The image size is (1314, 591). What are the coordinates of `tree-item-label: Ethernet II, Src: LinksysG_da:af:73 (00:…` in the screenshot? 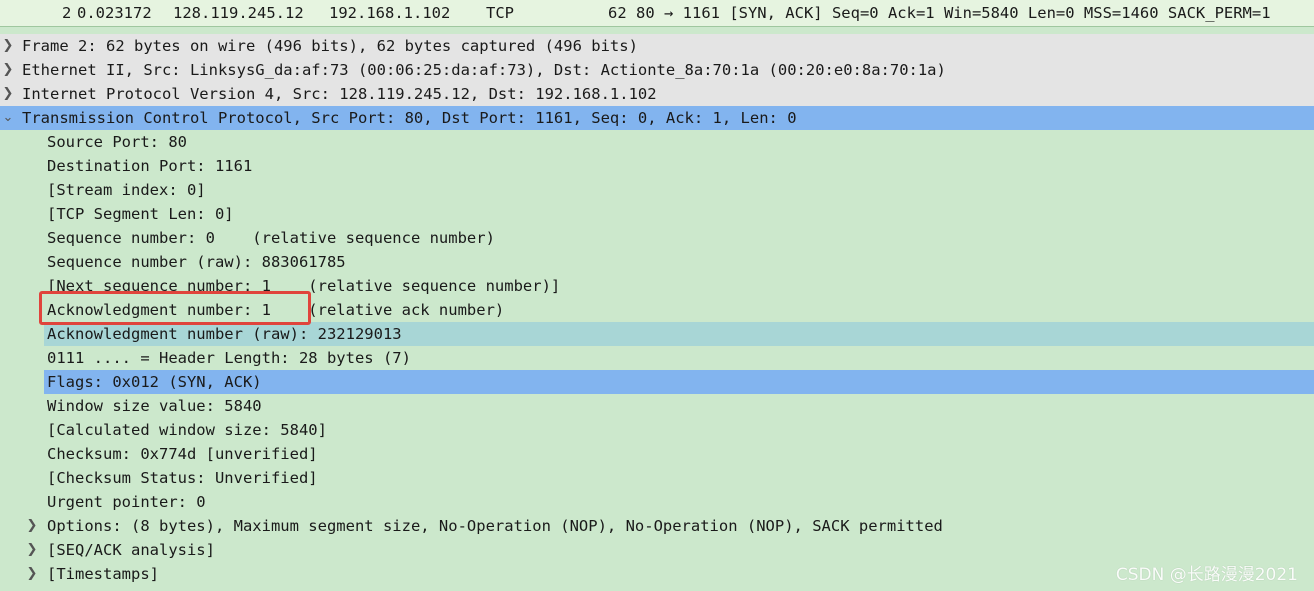 It's located at (484, 70).